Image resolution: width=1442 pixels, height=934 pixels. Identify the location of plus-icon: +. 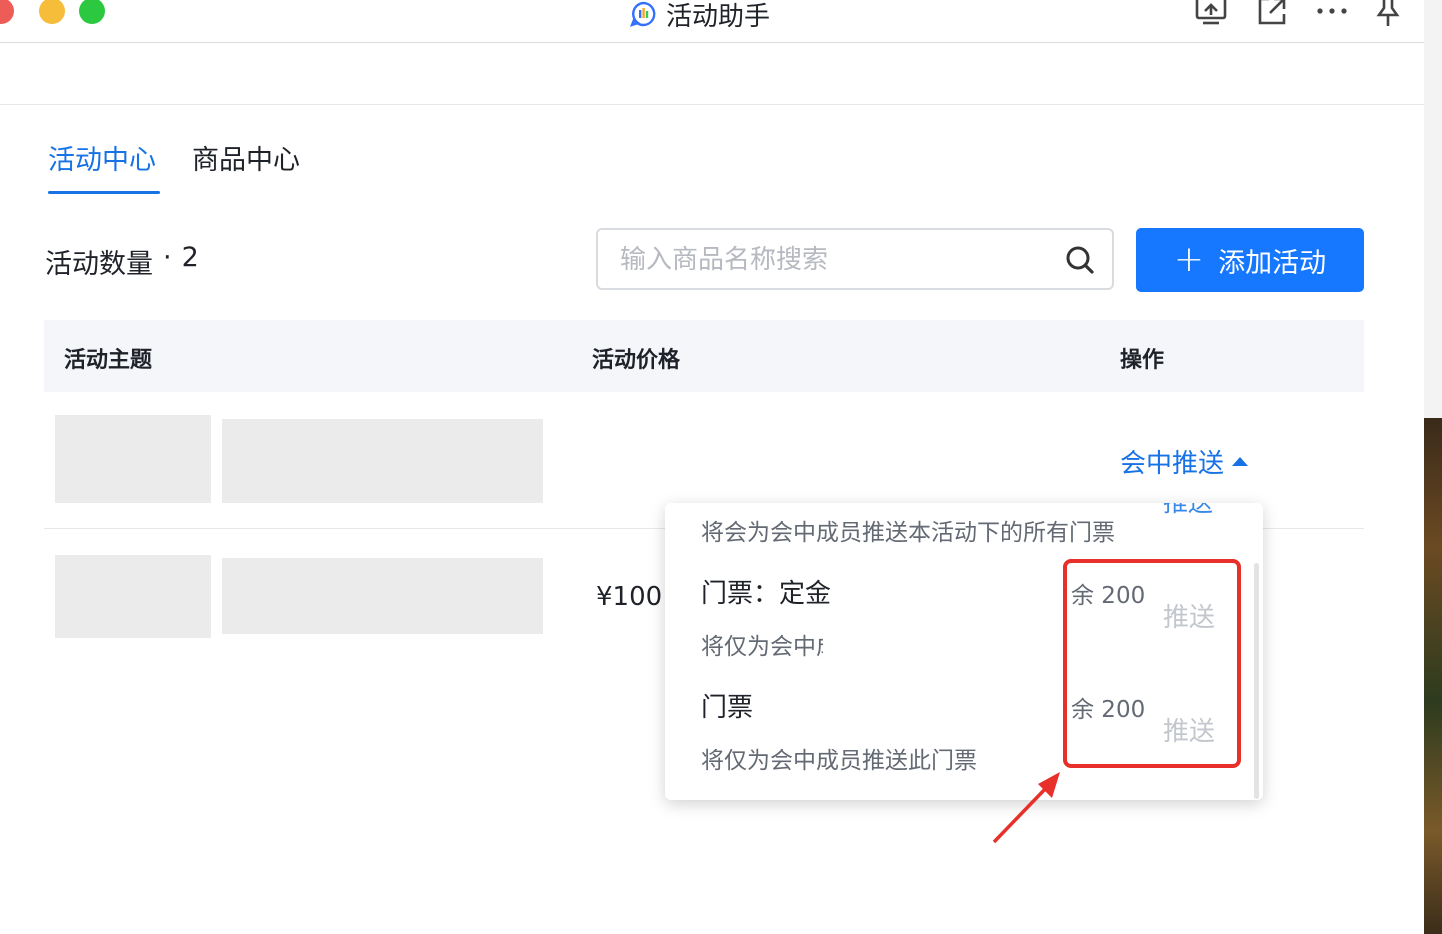
(1189, 259).